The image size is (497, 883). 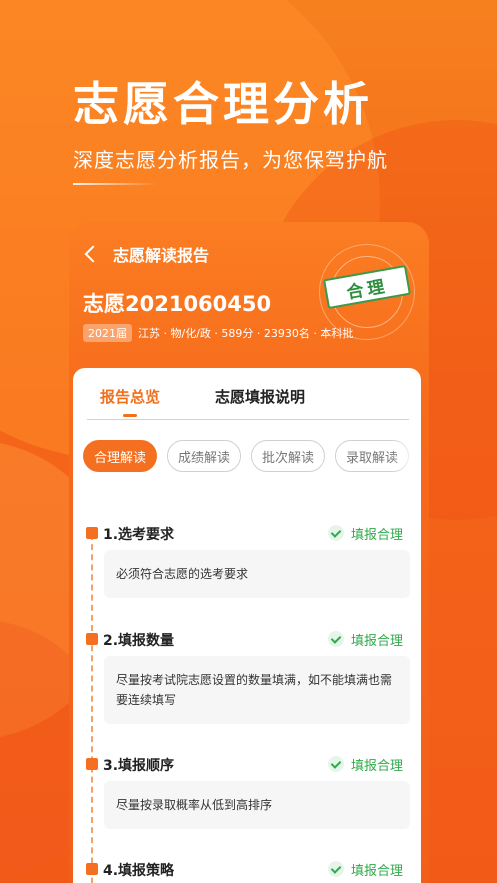 What do you see at coordinates (260, 396) in the screenshot?
I see `tab-instructions: 志愿填报说明` at bounding box center [260, 396].